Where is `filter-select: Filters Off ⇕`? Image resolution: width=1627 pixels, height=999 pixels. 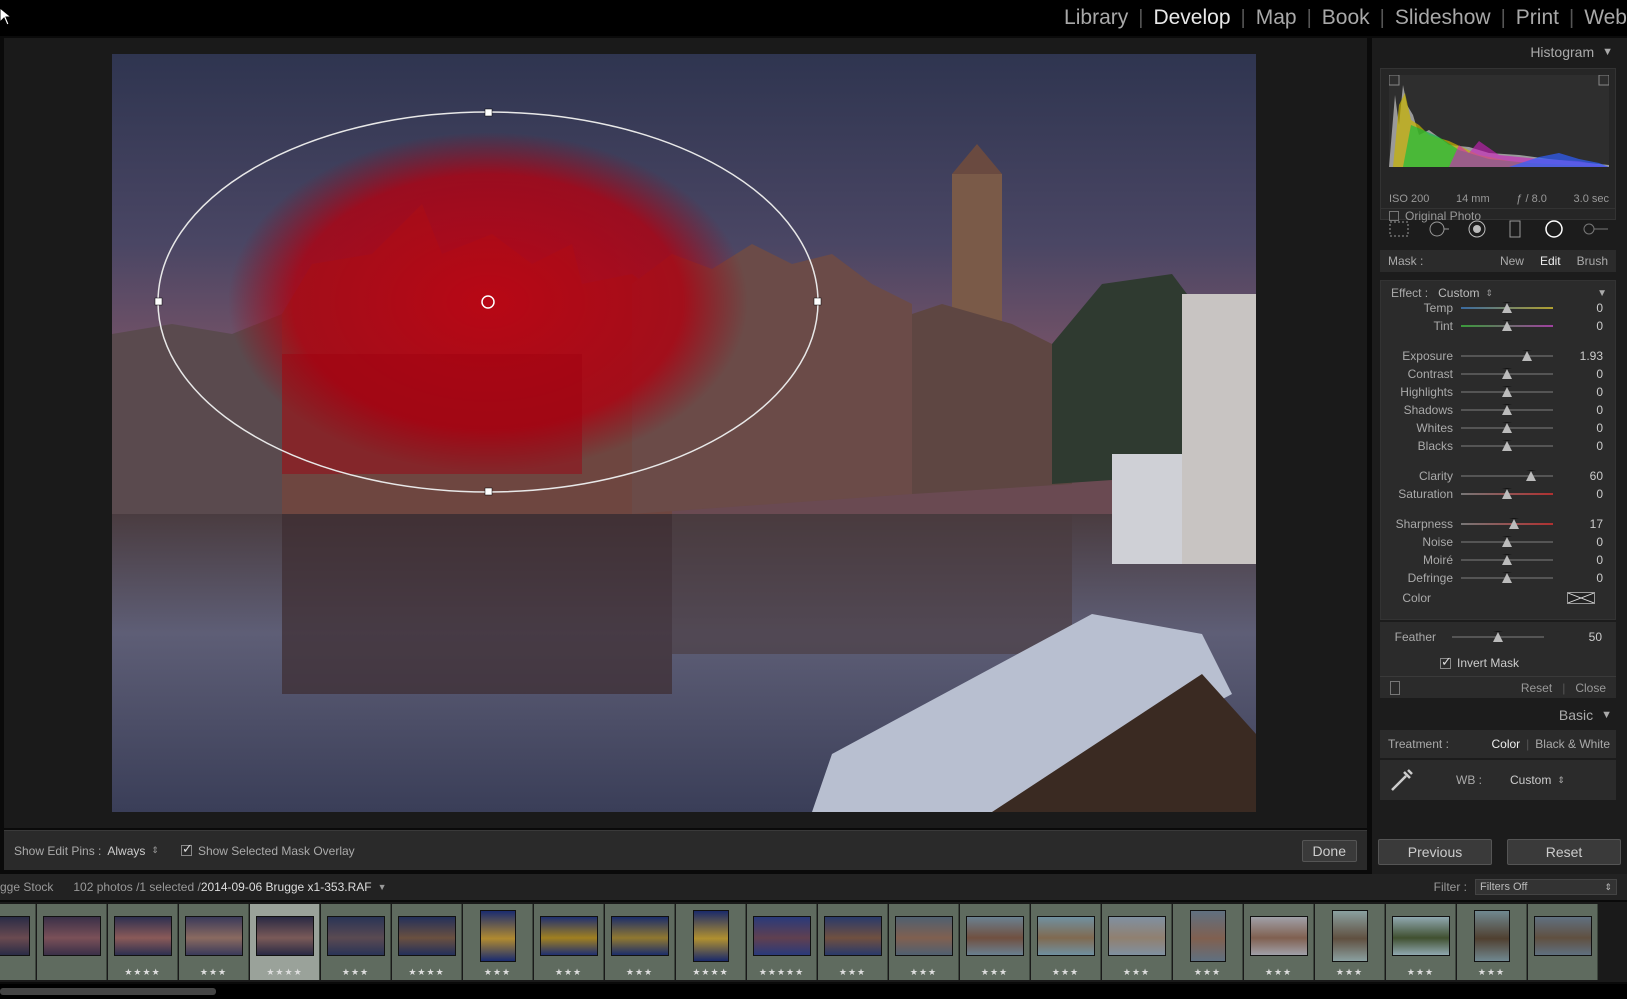 filter-select: Filters Off ⇕ is located at coordinates (1546, 887).